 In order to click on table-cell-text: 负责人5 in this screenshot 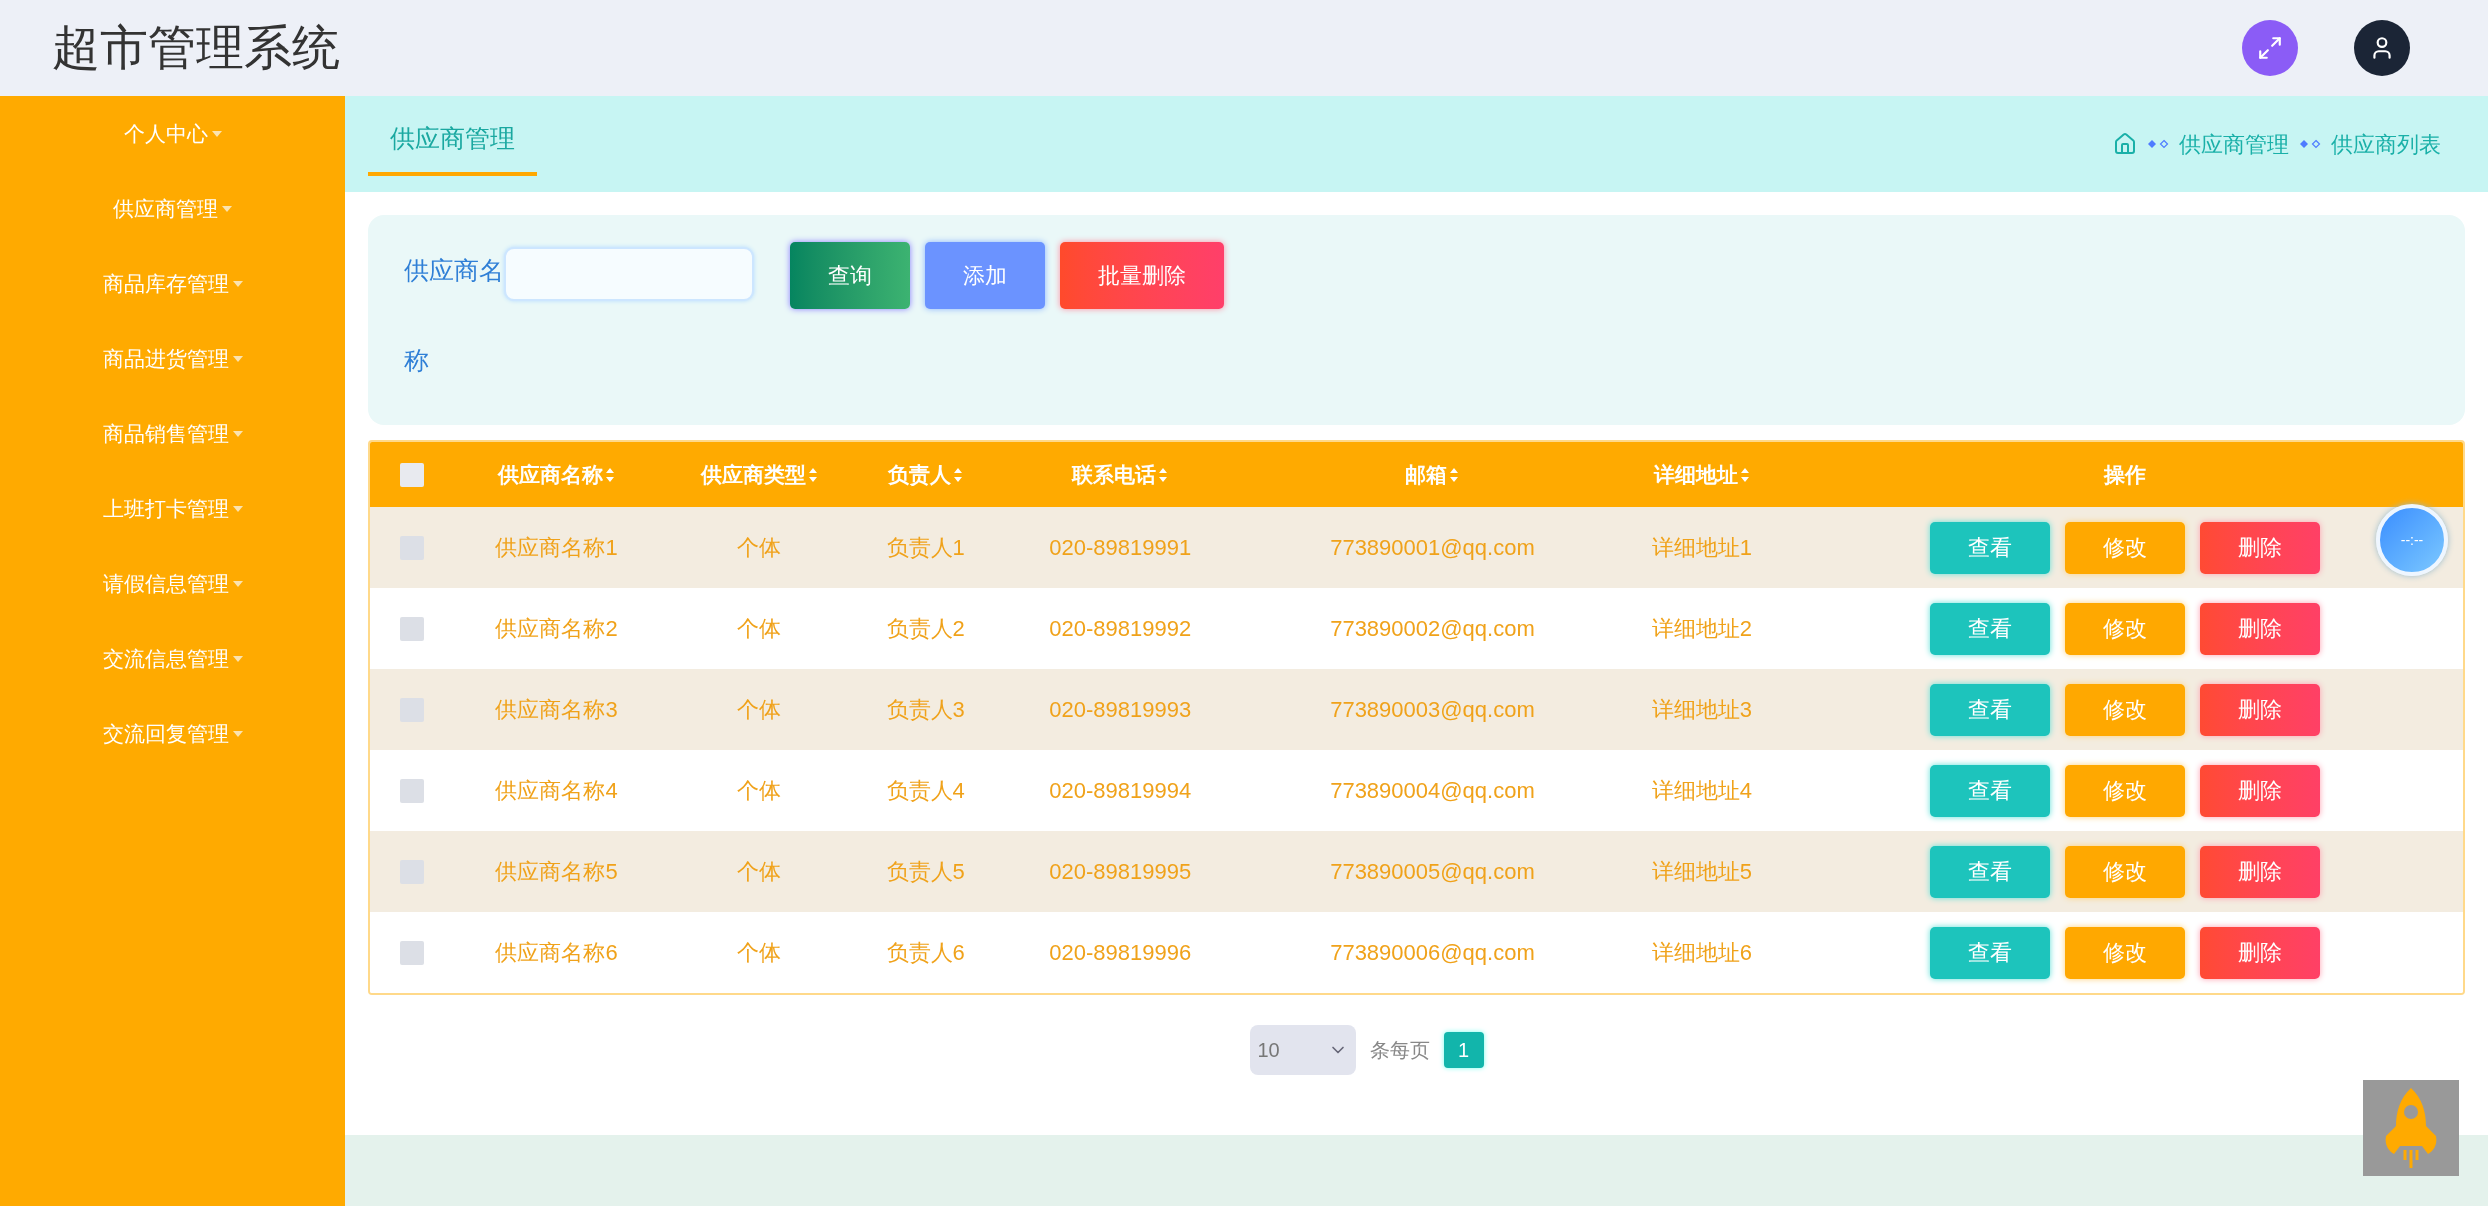, I will do `click(925, 872)`.